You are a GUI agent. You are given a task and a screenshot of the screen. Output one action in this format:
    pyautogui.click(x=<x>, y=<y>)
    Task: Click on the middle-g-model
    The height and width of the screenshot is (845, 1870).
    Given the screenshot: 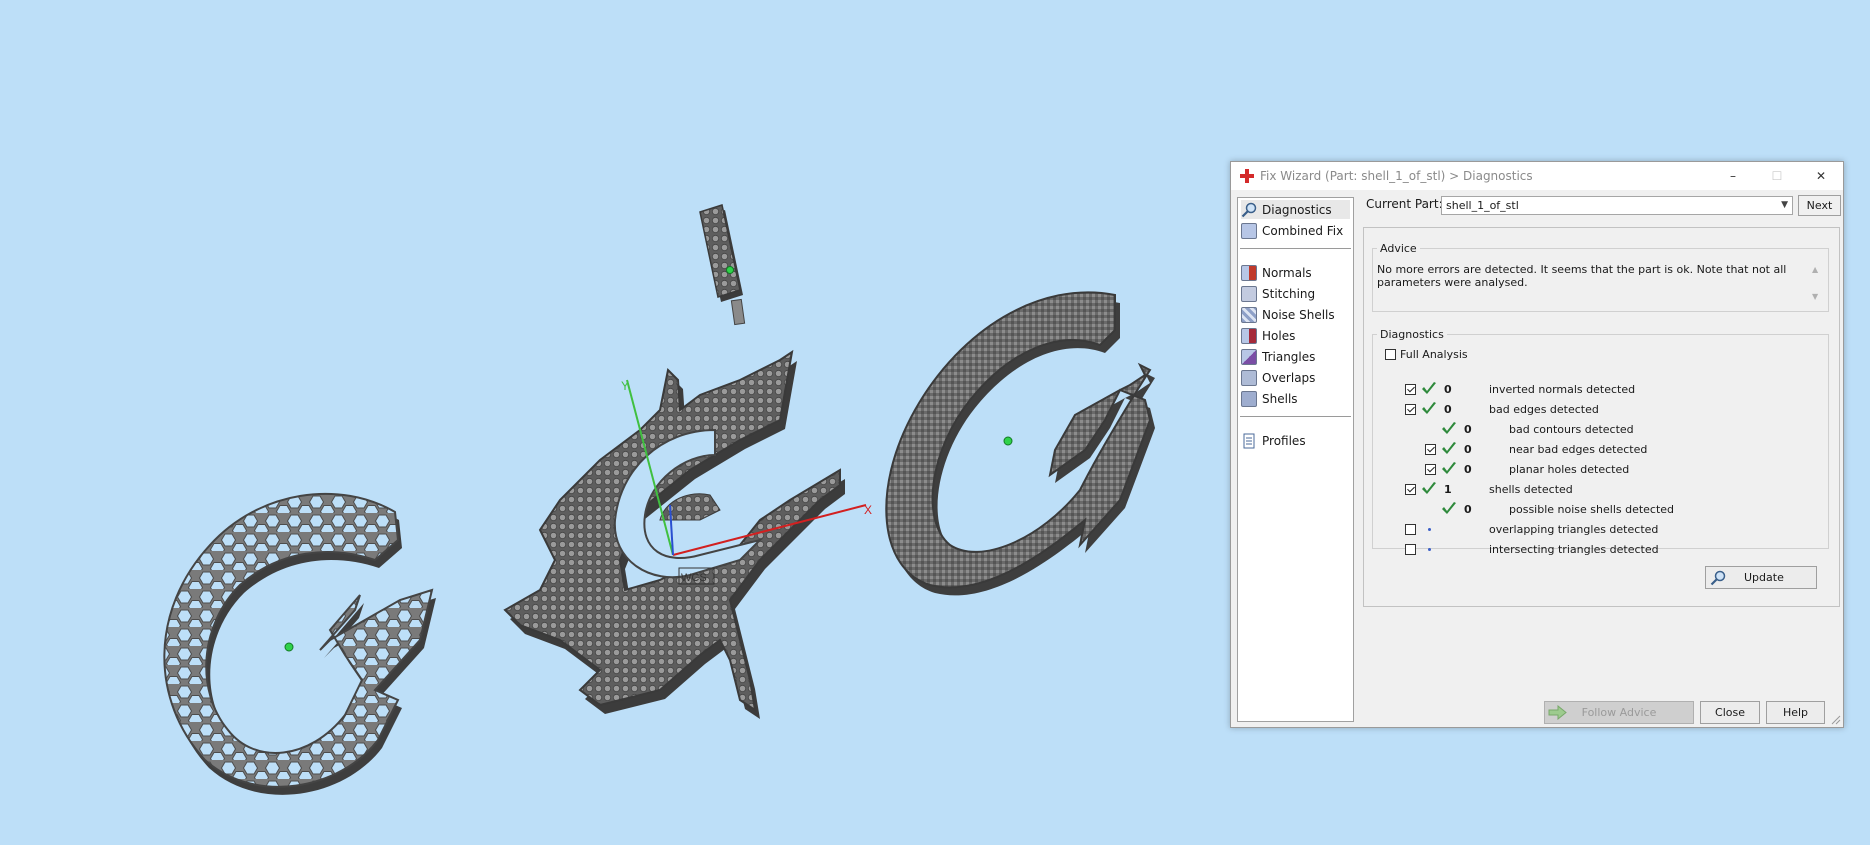 What is the action you would take?
    pyautogui.click(x=674, y=534)
    